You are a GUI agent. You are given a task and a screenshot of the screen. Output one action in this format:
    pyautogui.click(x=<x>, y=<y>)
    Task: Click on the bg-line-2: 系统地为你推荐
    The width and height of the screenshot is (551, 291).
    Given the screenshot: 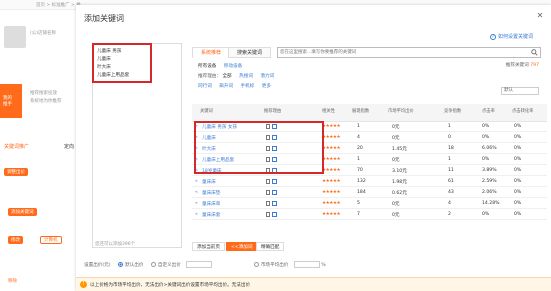 What is the action you would take?
    pyautogui.click(x=46, y=101)
    